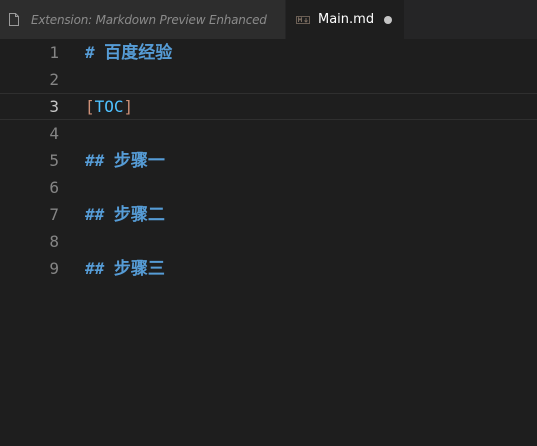 The image size is (537, 446). What do you see at coordinates (149, 19) in the screenshot?
I see `tab-label: Extension: Markdown Preview Enhanced` at bounding box center [149, 19].